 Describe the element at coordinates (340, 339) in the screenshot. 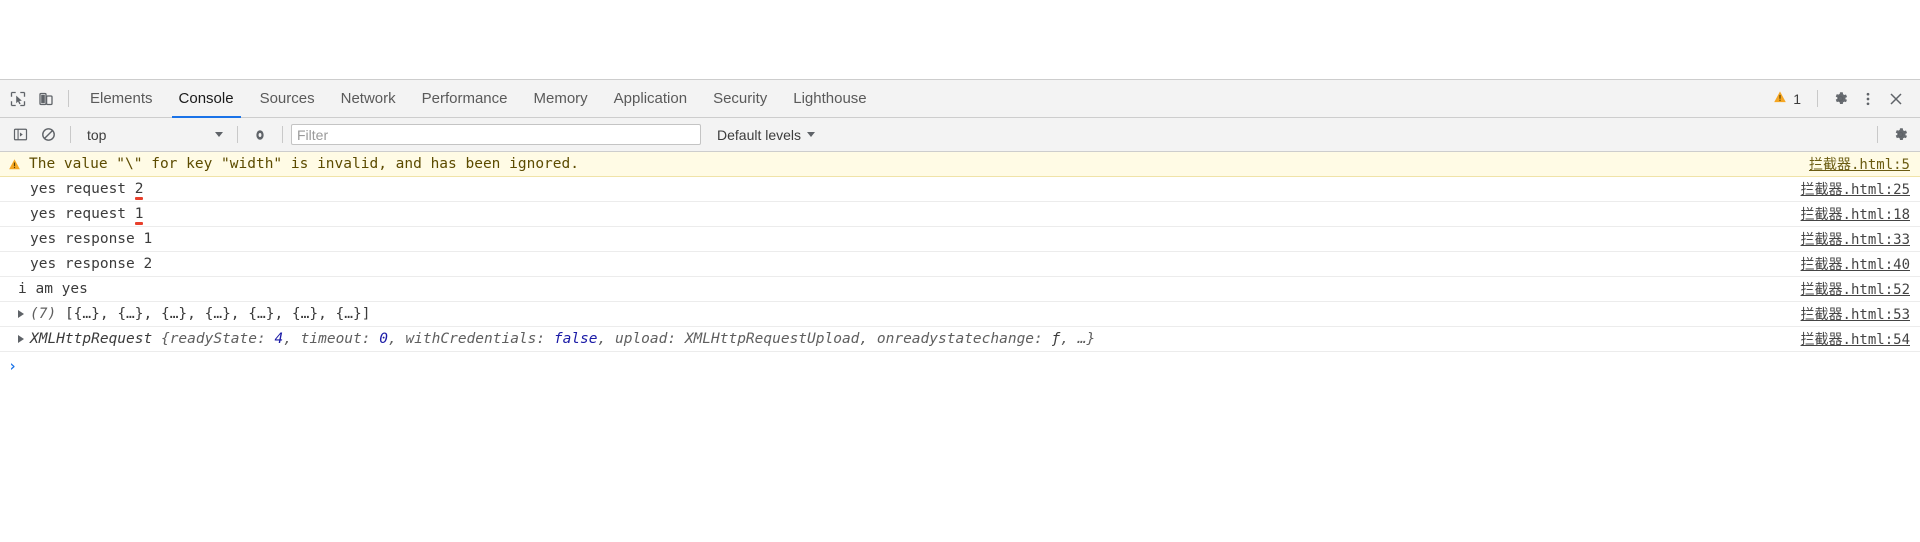

I see `prop-key: timeout:` at that location.